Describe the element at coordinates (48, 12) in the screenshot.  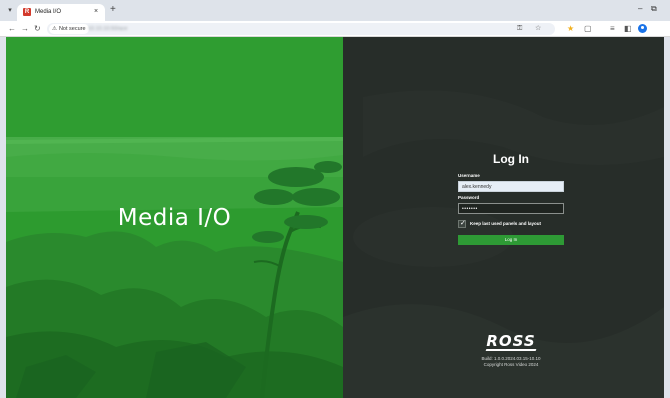
I see `tab-title: Media I/O` at that location.